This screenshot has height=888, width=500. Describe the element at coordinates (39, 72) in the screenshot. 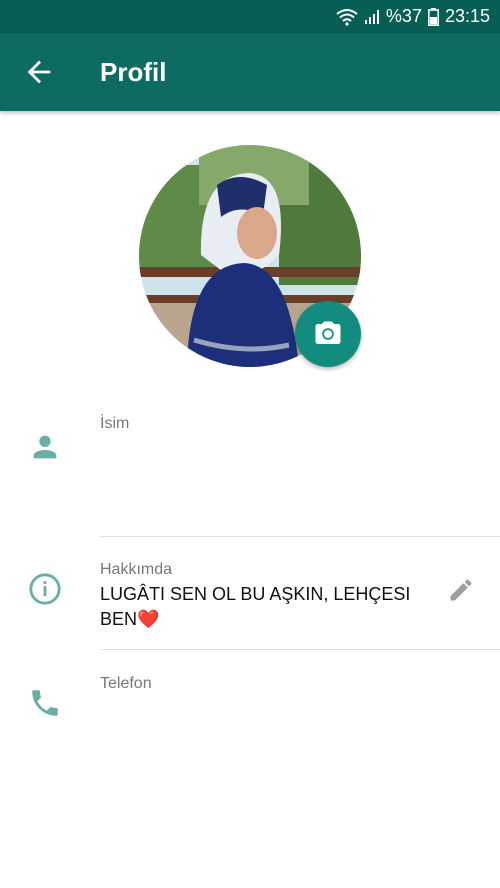

I see `back-button` at that location.